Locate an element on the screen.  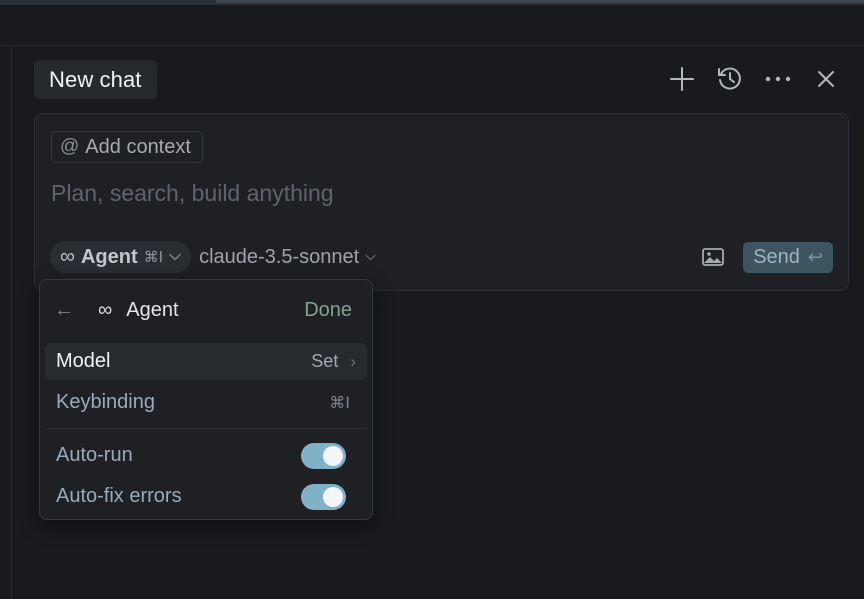
close-icon is located at coordinates (826, 79).